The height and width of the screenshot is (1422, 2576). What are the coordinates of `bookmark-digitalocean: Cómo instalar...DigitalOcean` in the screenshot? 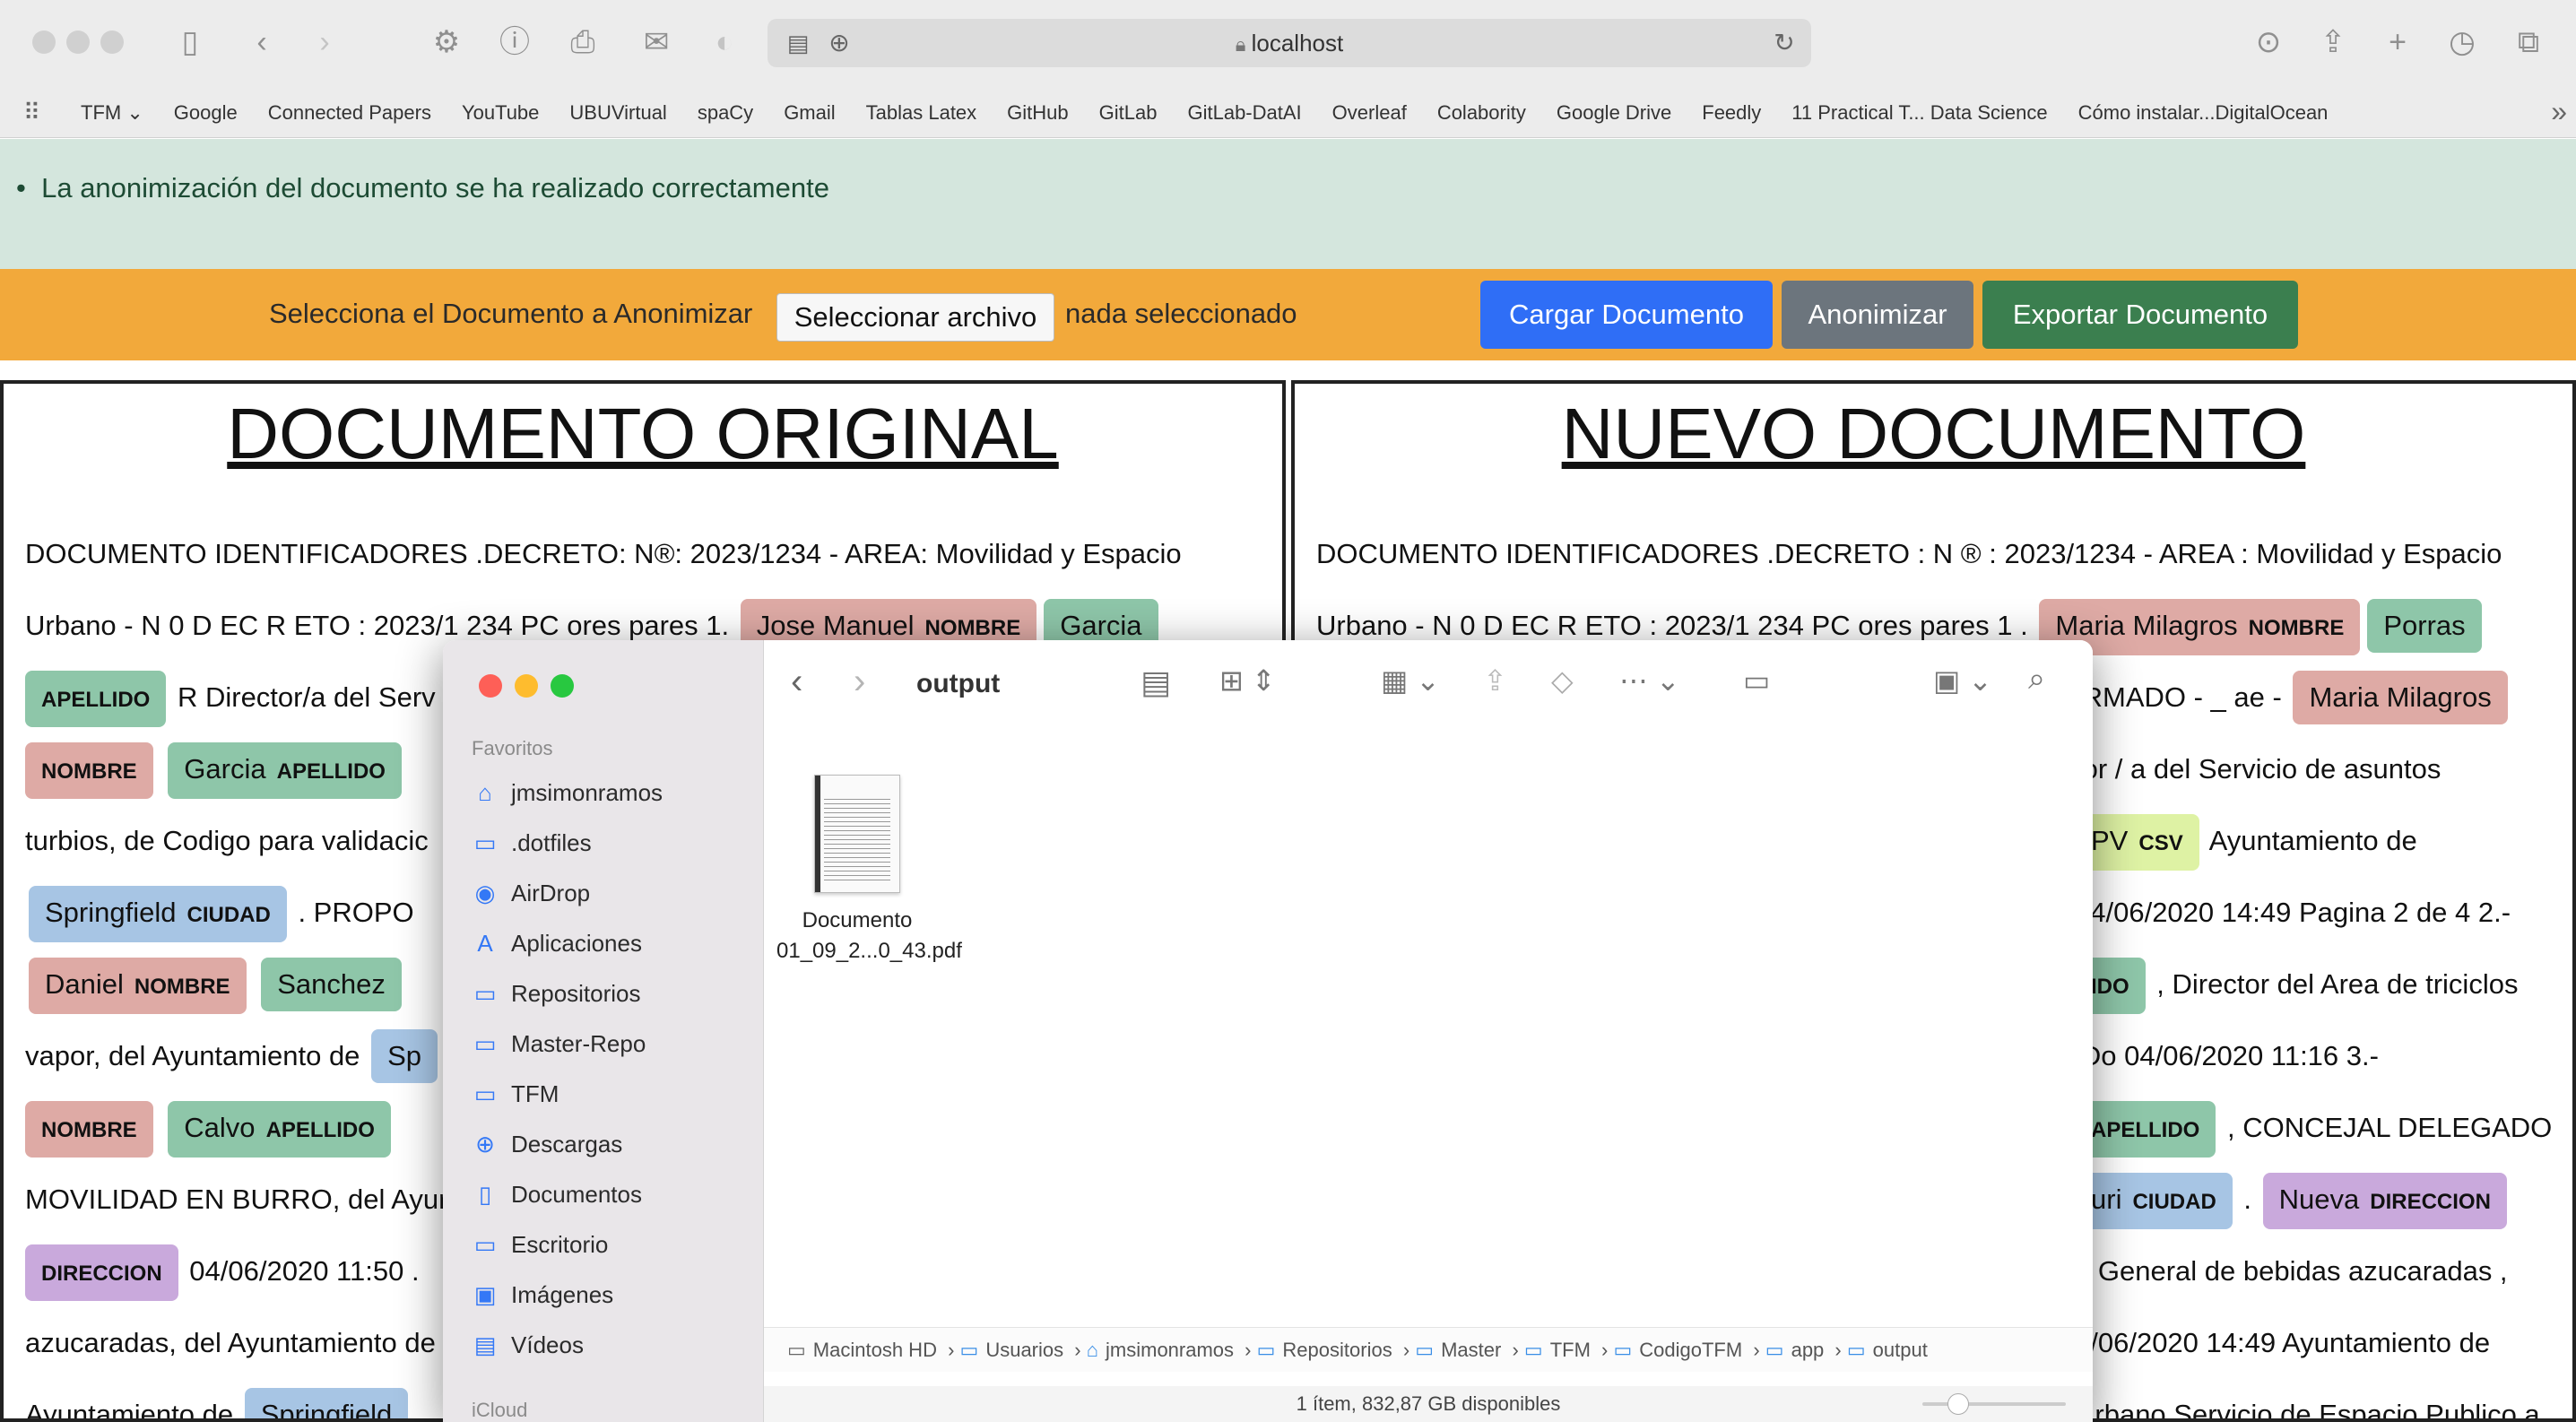 It's located at (2203, 113).